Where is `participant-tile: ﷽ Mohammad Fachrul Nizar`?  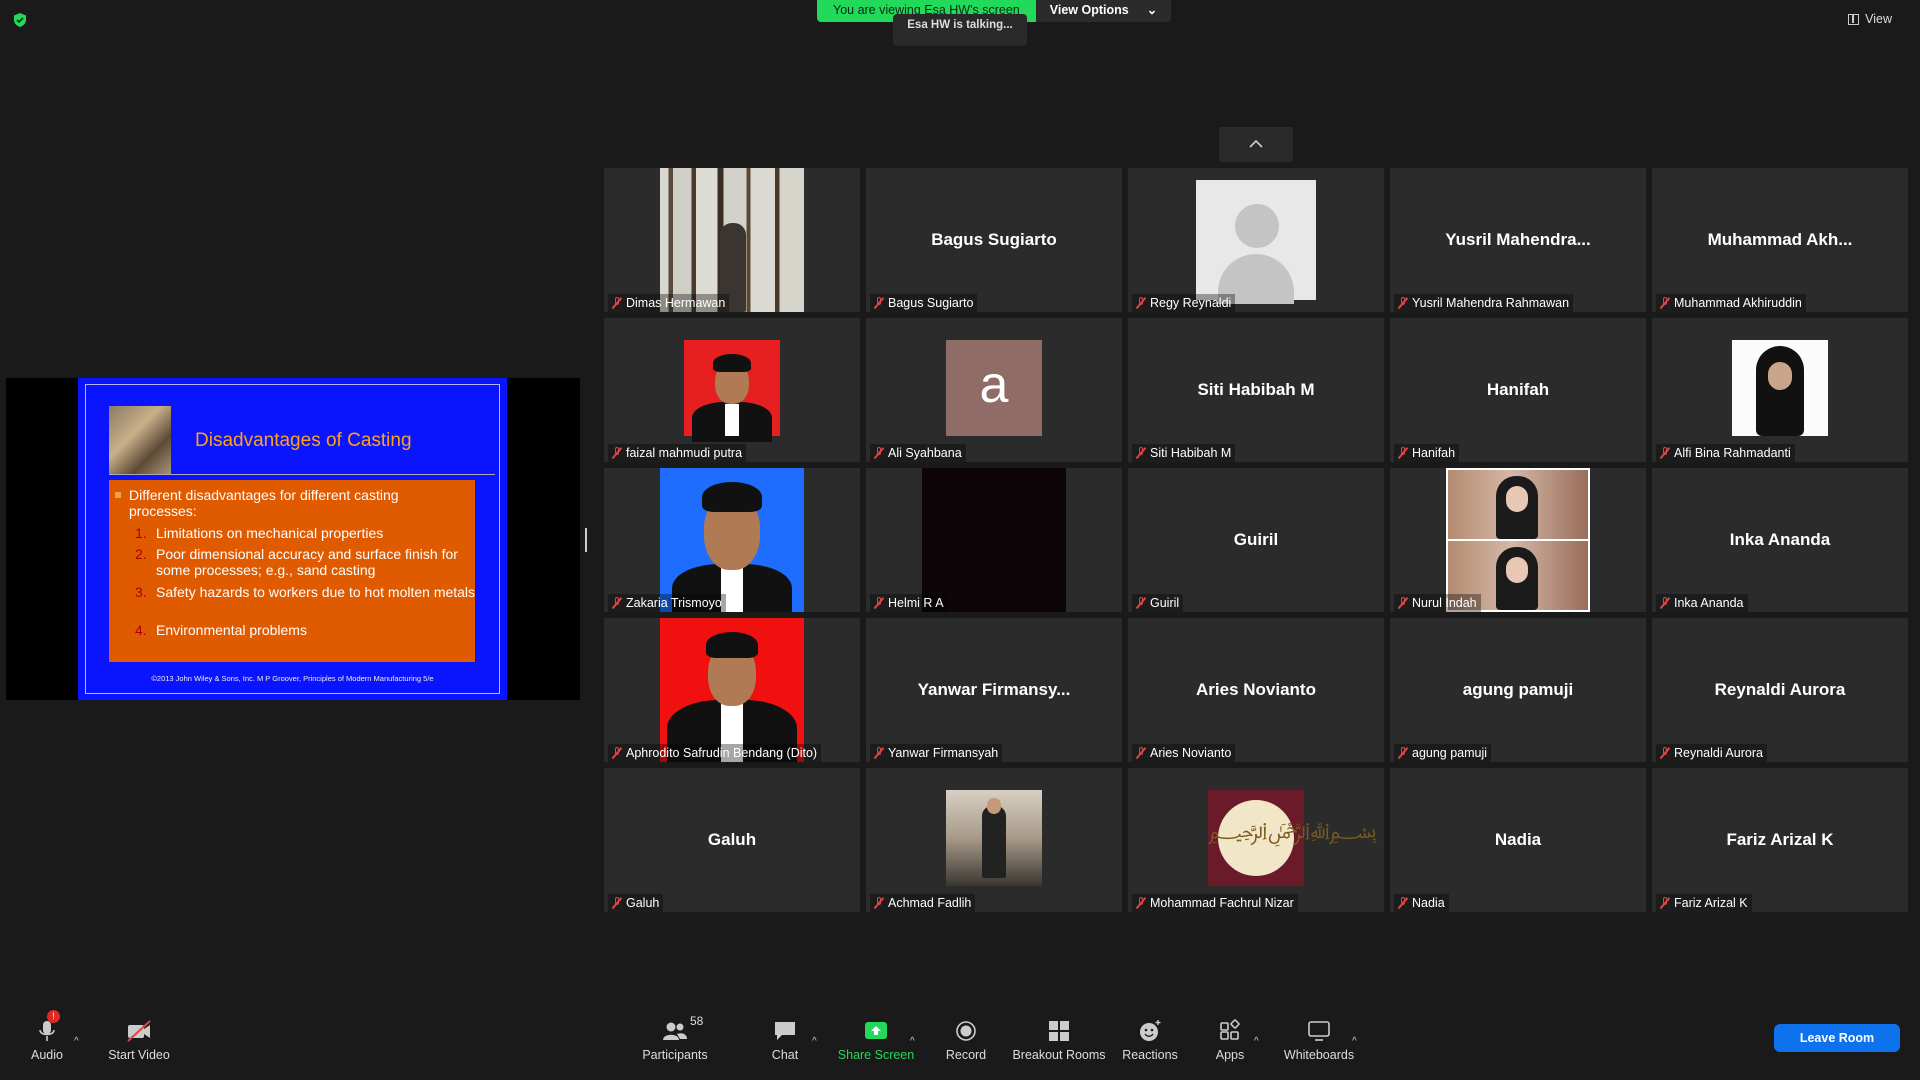
participant-tile: ﷽ Mohammad Fachrul Nizar is located at coordinates (1256, 840).